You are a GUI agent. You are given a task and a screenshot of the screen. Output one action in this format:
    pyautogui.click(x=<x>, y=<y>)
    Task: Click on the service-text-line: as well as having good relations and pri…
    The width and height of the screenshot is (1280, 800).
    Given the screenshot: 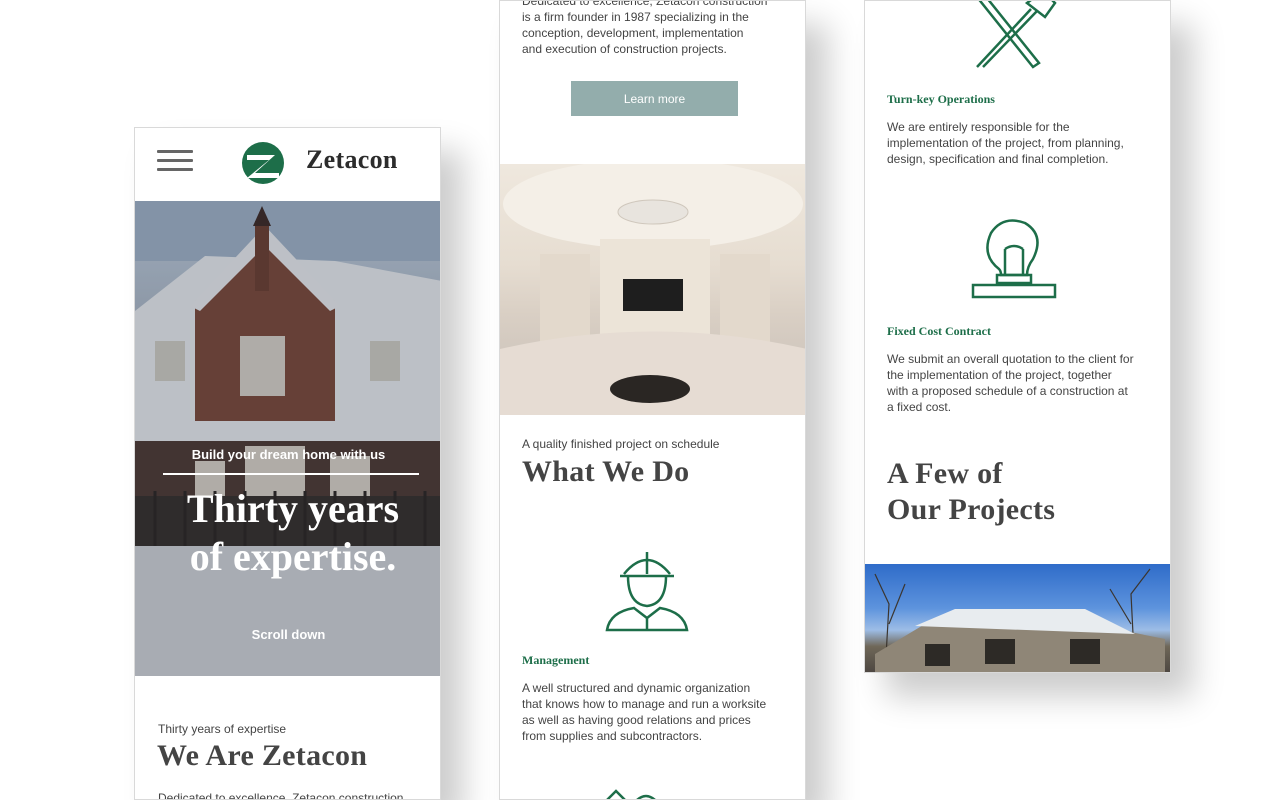 What is the action you would take?
    pyautogui.click(x=636, y=720)
    